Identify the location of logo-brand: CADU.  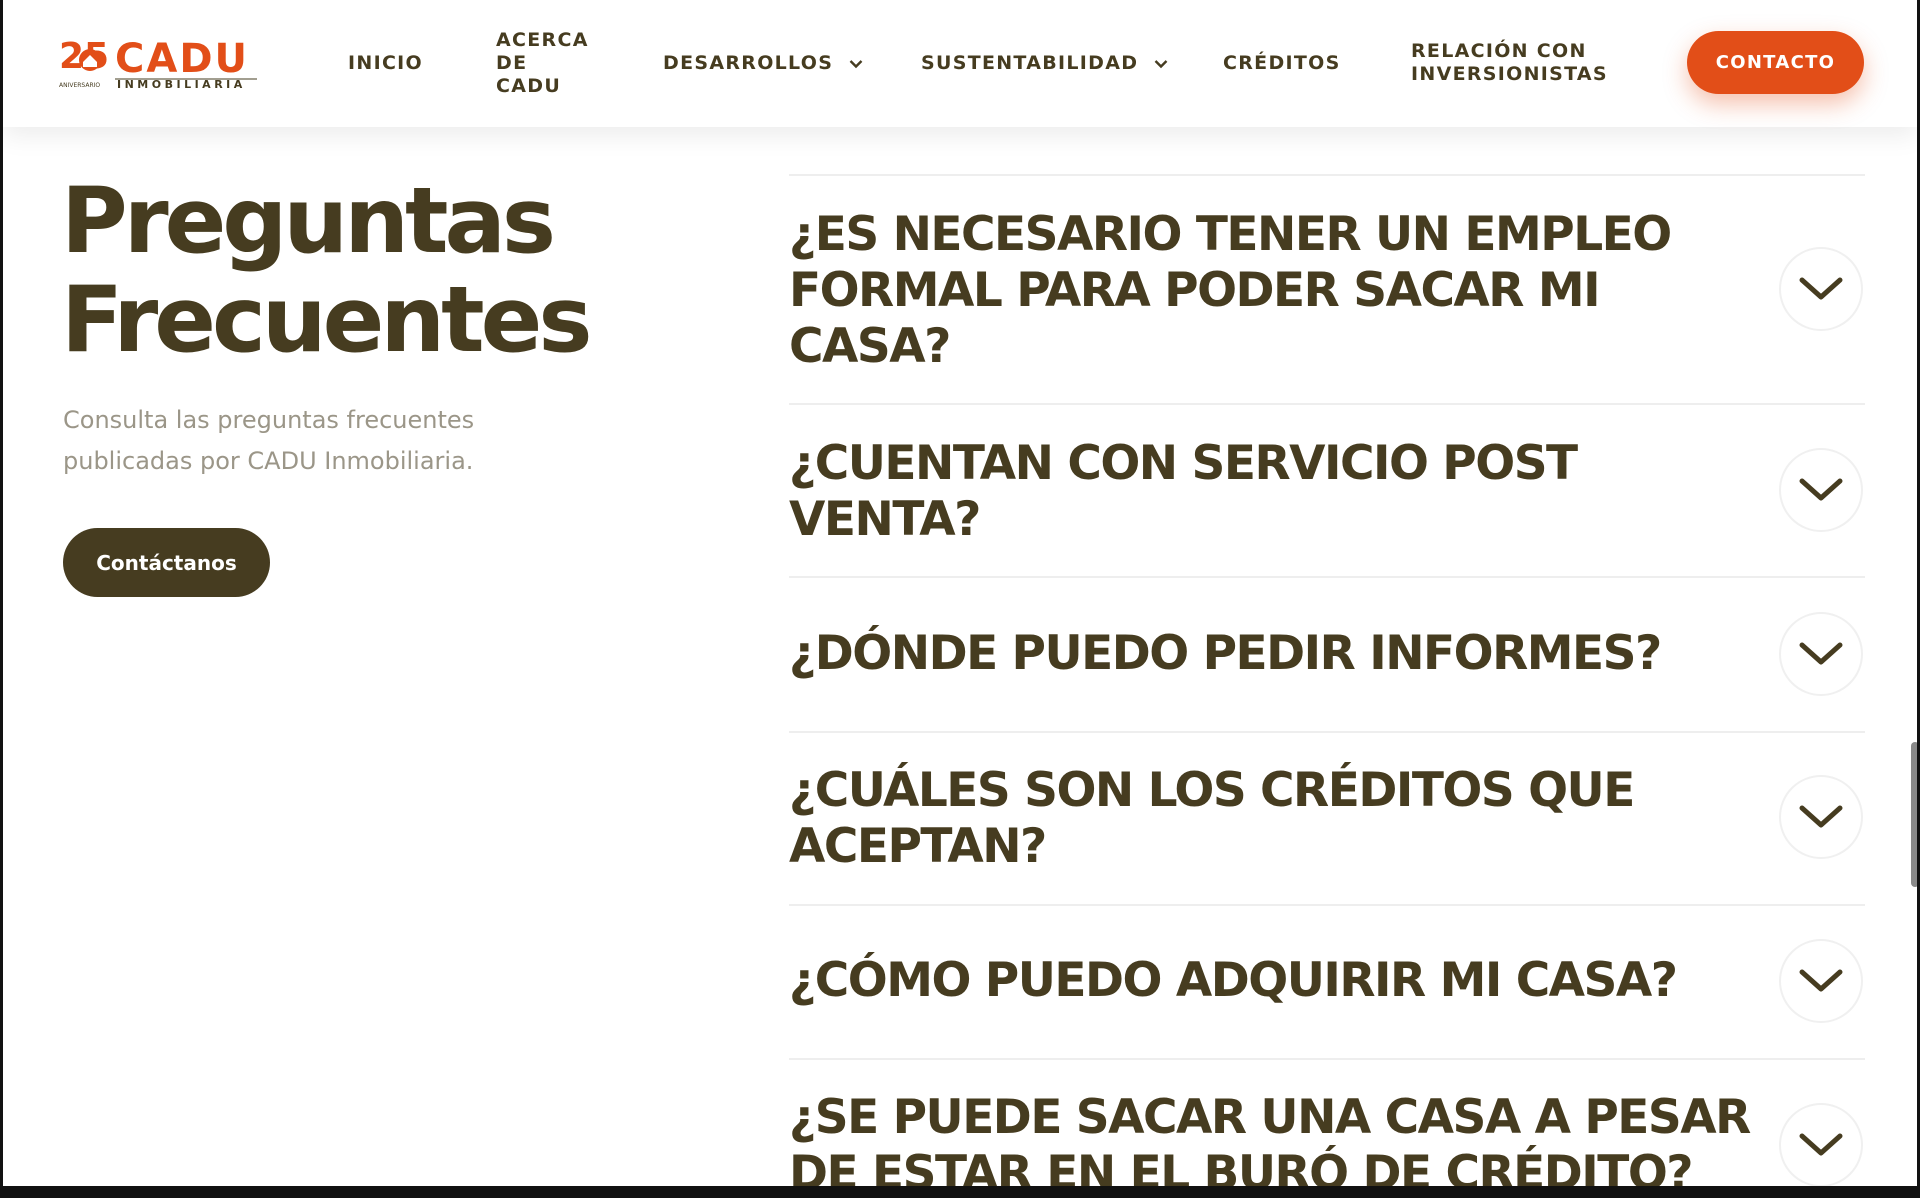
(182, 59).